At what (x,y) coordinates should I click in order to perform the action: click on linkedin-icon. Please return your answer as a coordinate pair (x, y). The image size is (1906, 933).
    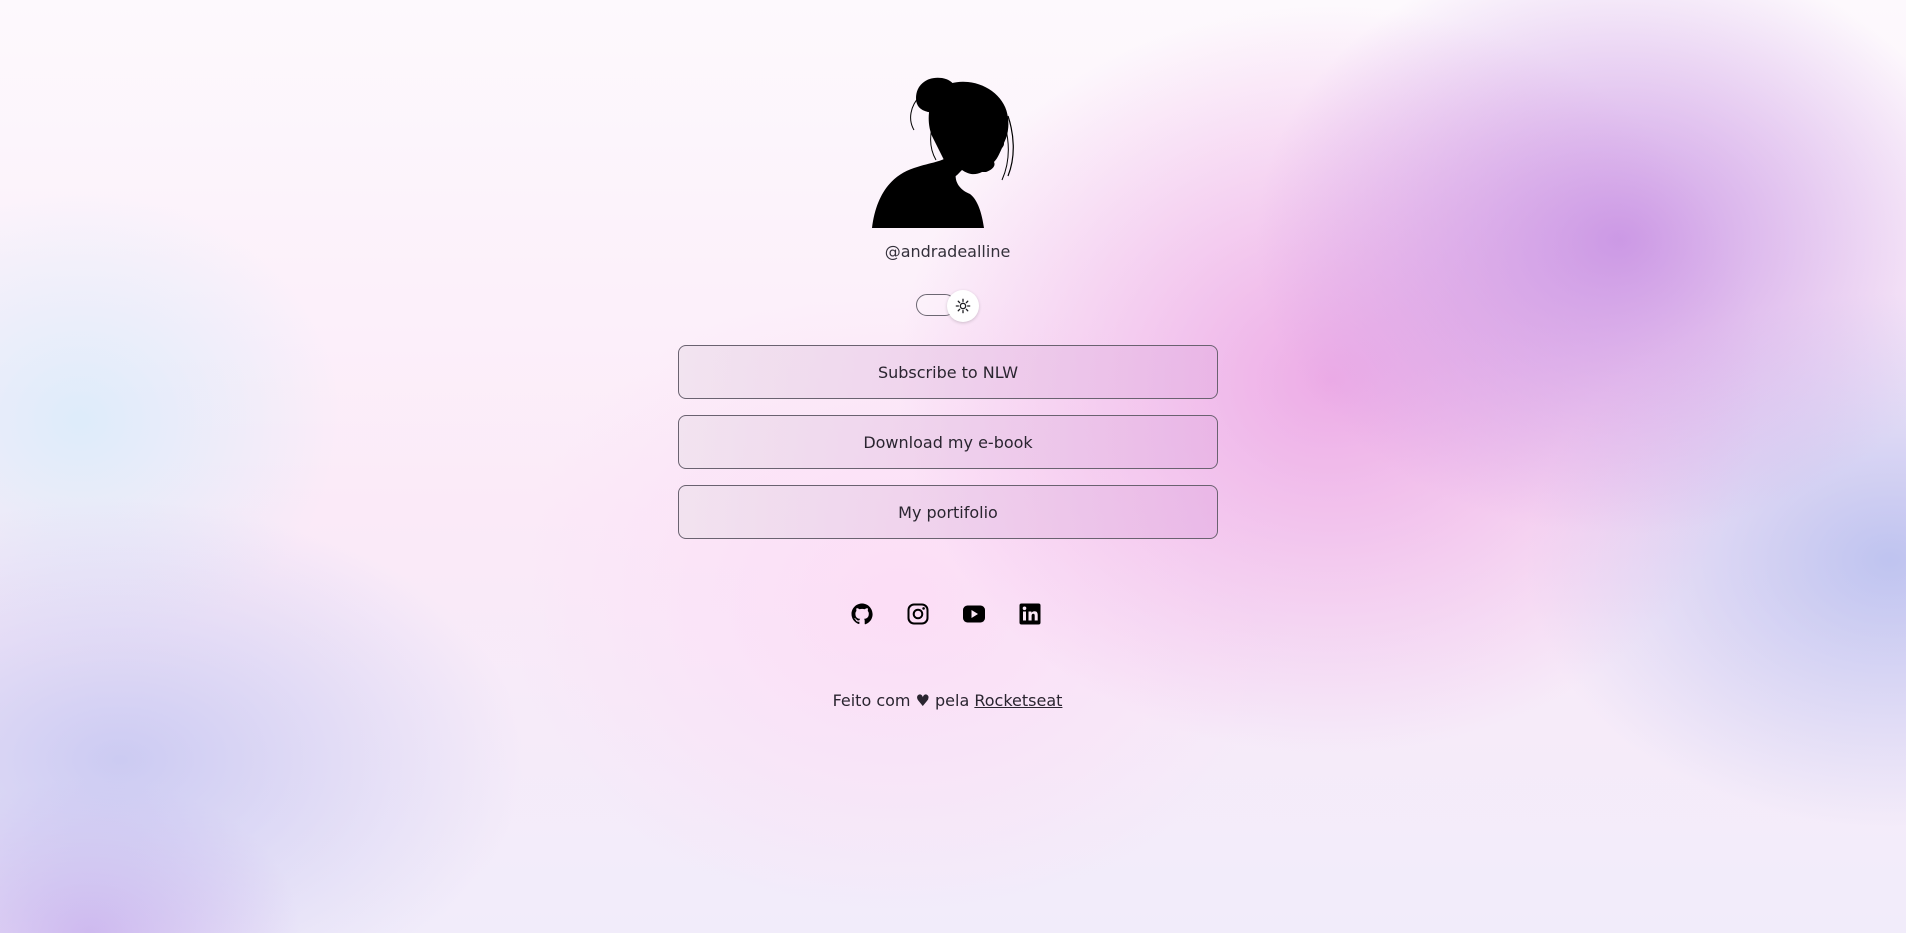
    Looking at the image, I should click on (1030, 614).